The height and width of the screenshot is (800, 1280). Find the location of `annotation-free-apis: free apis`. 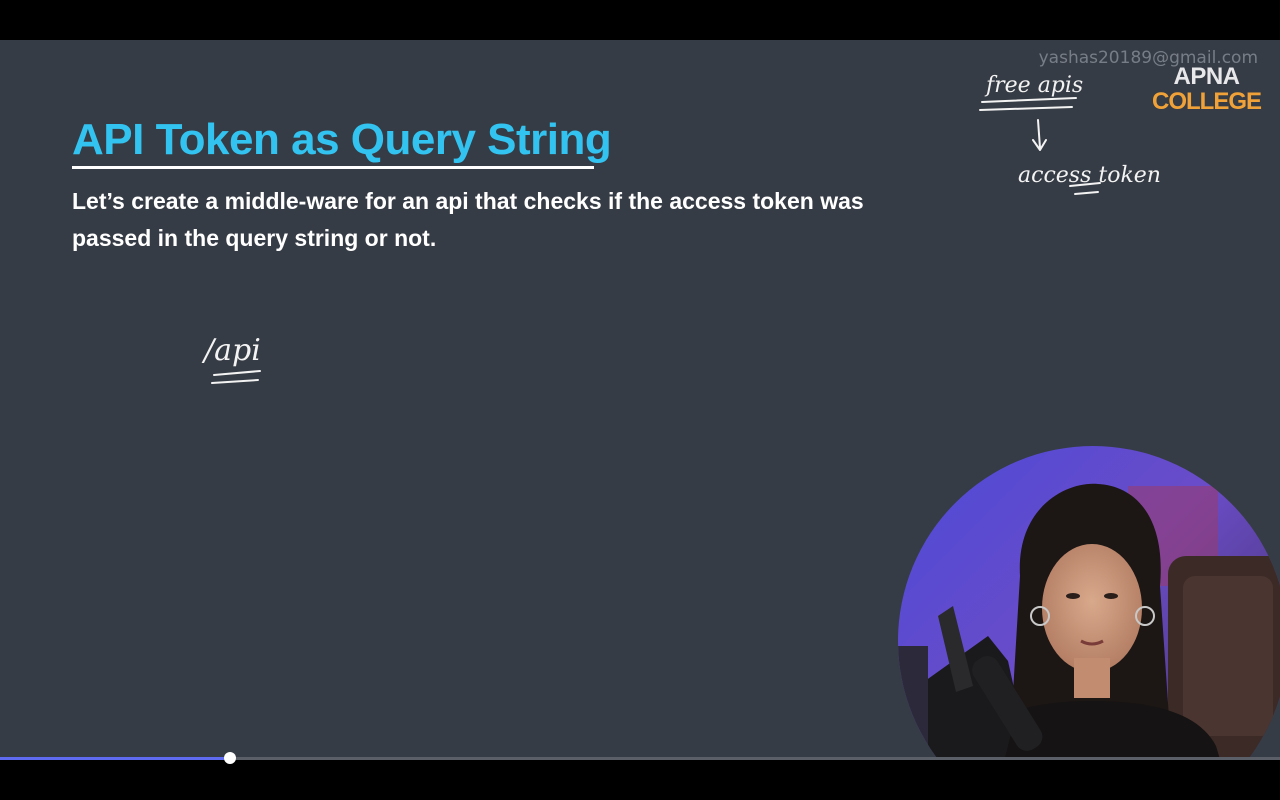

annotation-free-apis: free apis is located at coordinates (1033, 85).